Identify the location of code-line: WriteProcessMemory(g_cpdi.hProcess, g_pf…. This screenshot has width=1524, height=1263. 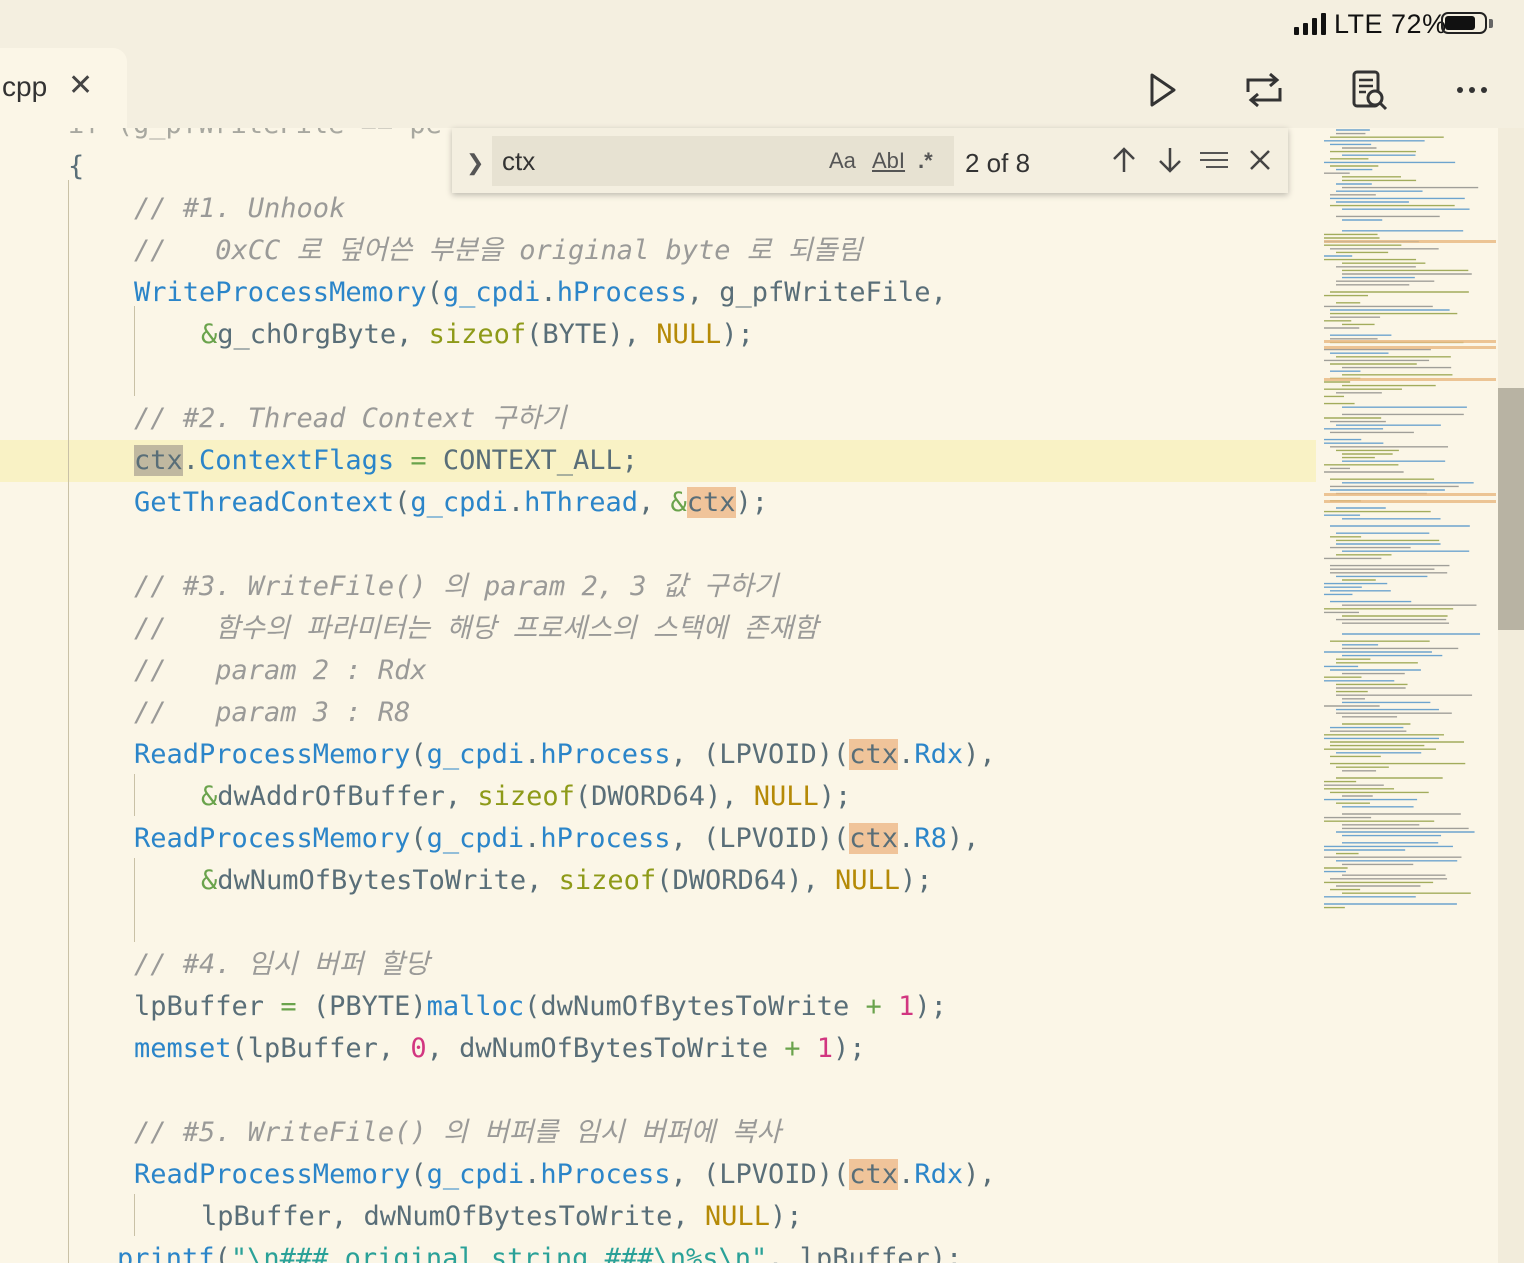
(540, 292).